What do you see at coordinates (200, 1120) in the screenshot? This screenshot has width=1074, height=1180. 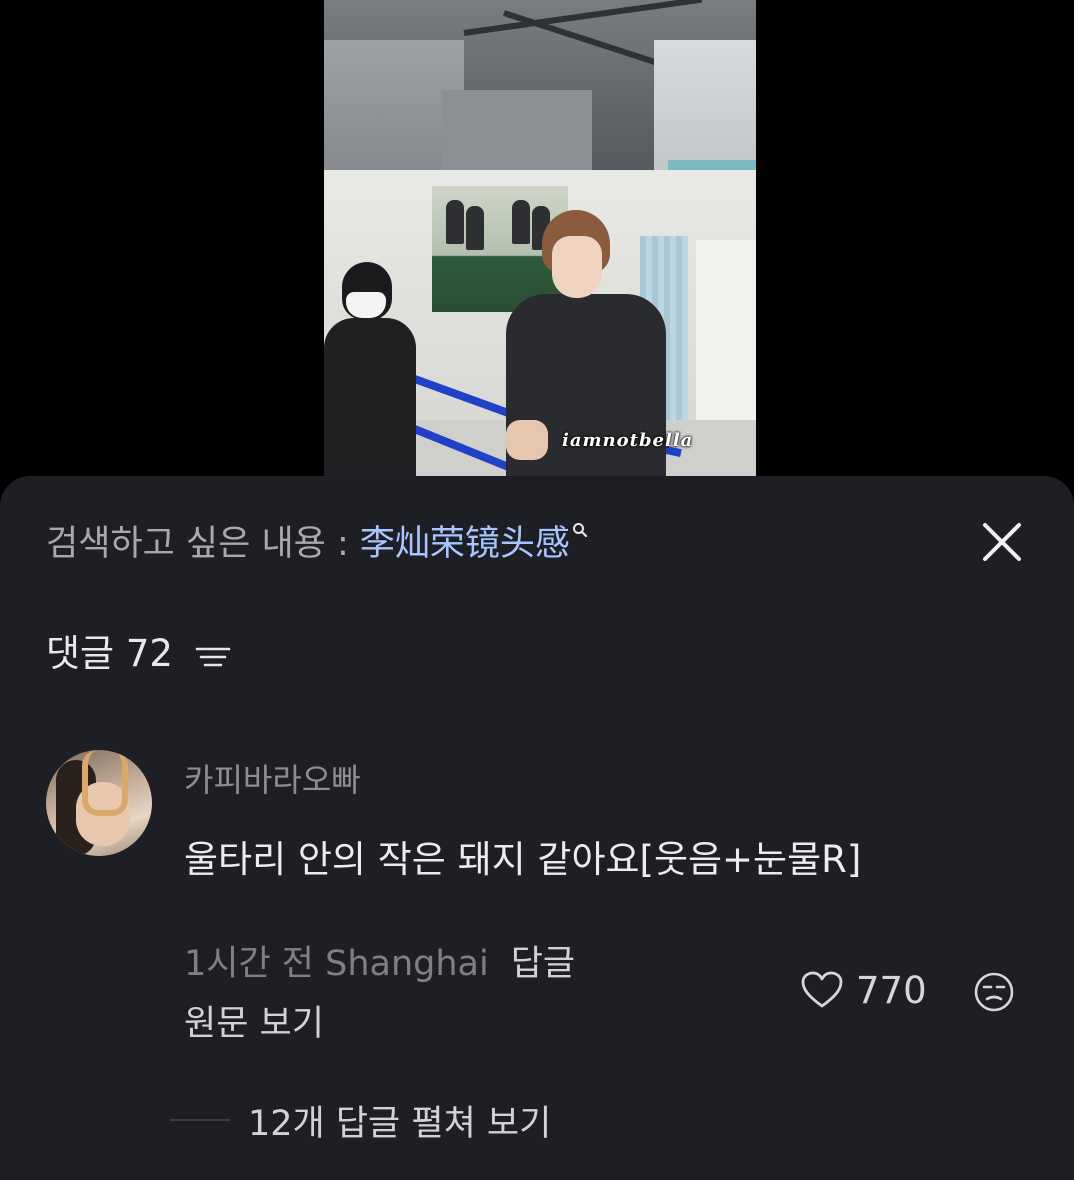 I see `expand-divider` at bounding box center [200, 1120].